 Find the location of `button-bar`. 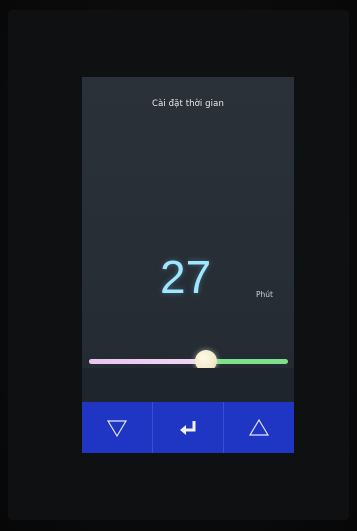

button-bar is located at coordinates (188, 427).